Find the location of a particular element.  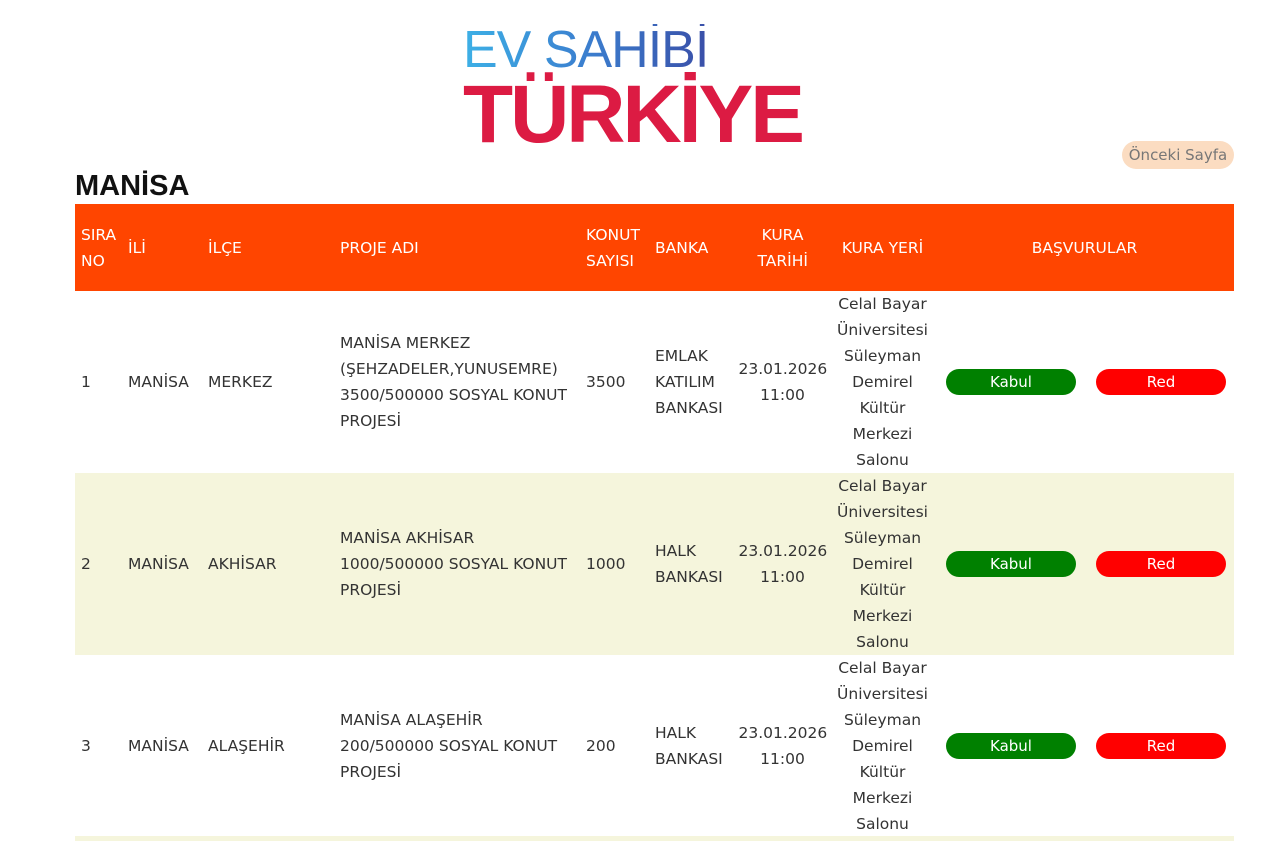

header-banka: BANKA is located at coordinates (682, 247).